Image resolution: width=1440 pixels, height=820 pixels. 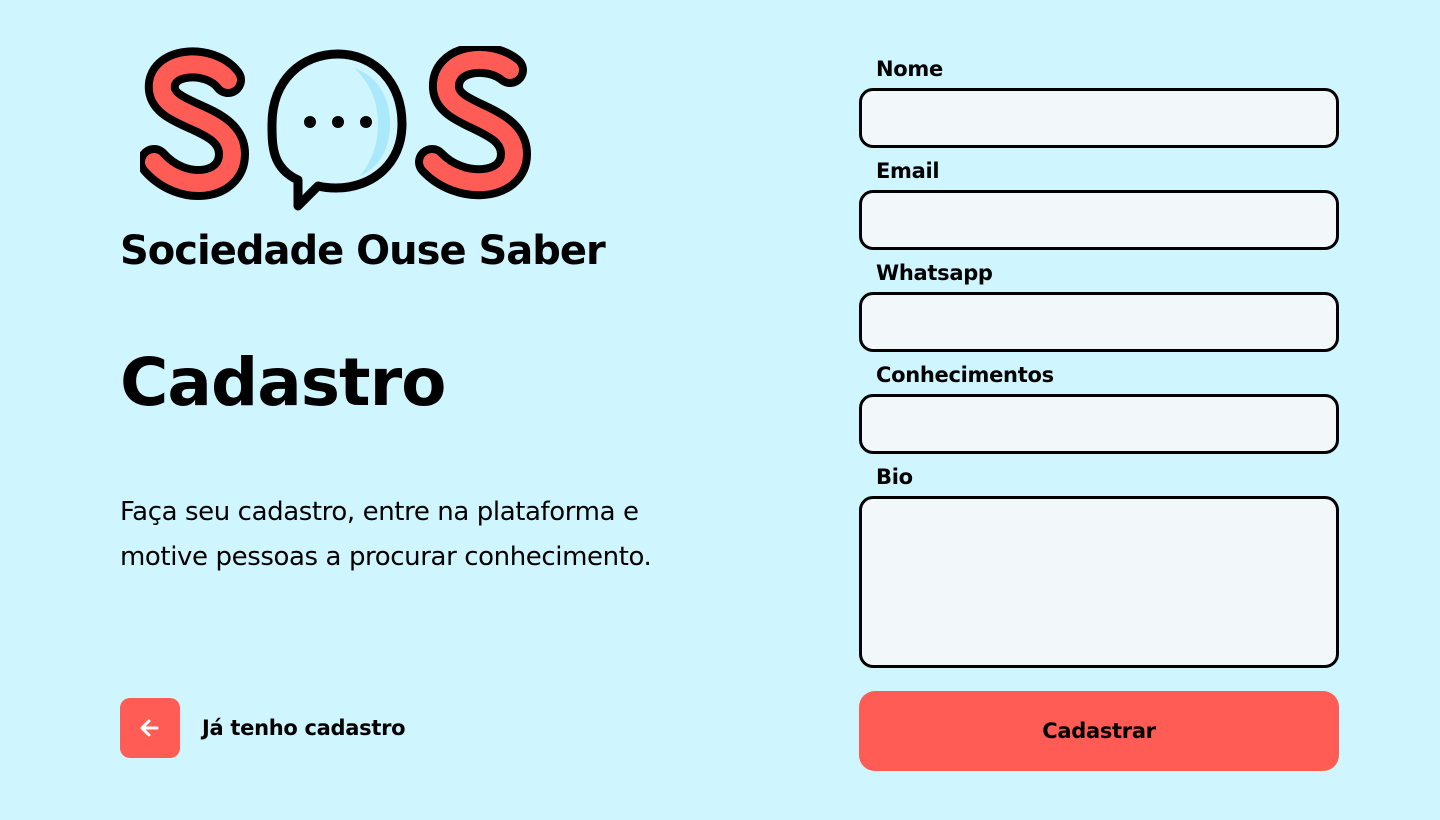 What do you see at coordinates (363, 251) in the screenshot?
I see `organization-name: Sociedade Ouse Saber` at bounding box center [363, 251].